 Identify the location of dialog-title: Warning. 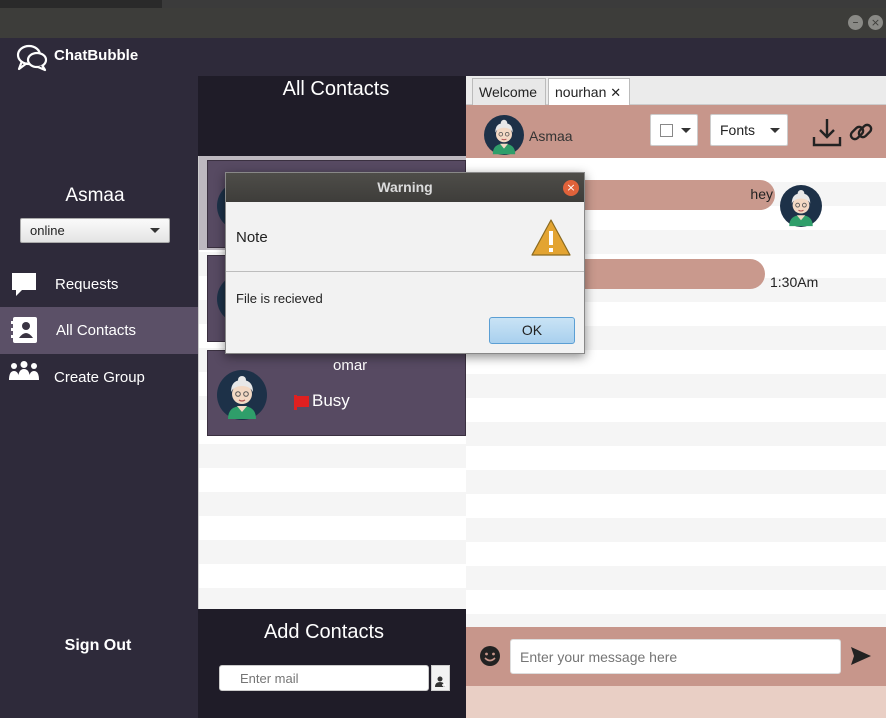
(405, 187).